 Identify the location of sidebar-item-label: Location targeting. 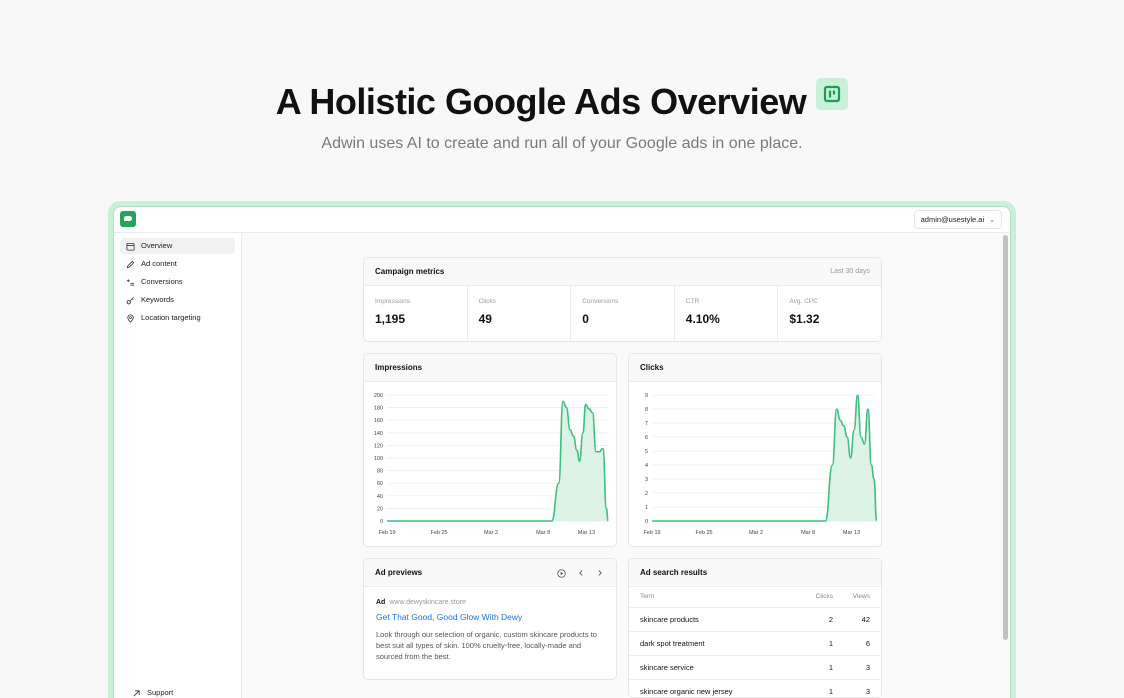
(171, 317).